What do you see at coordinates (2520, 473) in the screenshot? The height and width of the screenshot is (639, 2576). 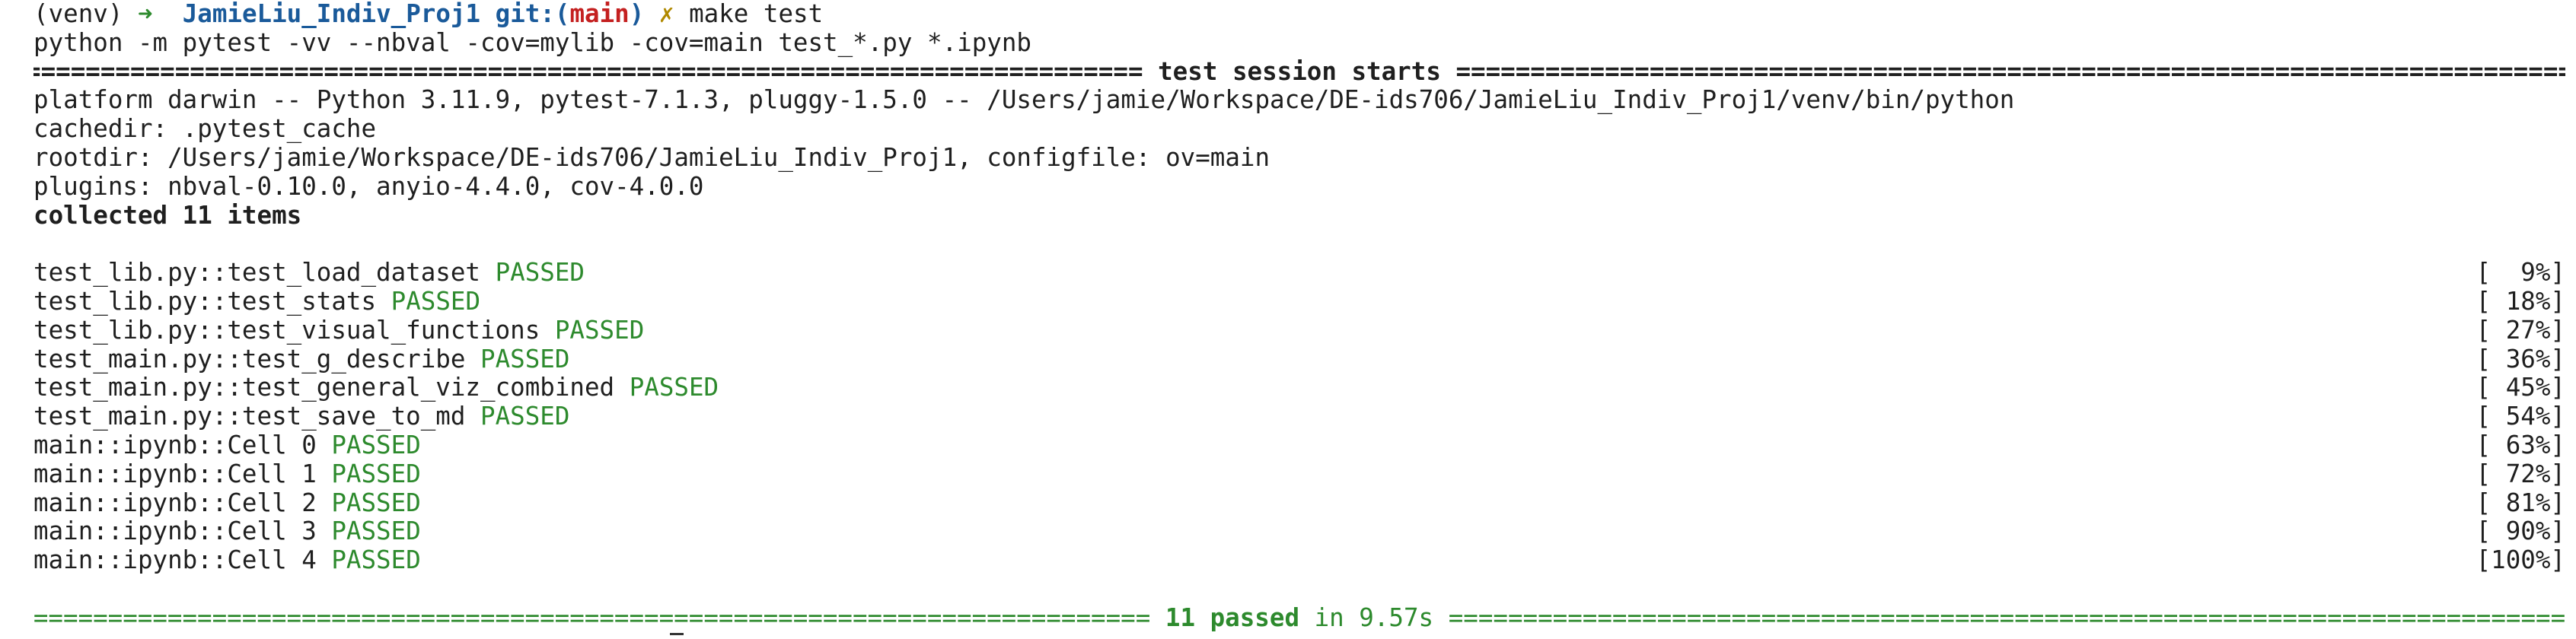 I see `test-progress: [ 72%]` at bounding box center [2520, 473].